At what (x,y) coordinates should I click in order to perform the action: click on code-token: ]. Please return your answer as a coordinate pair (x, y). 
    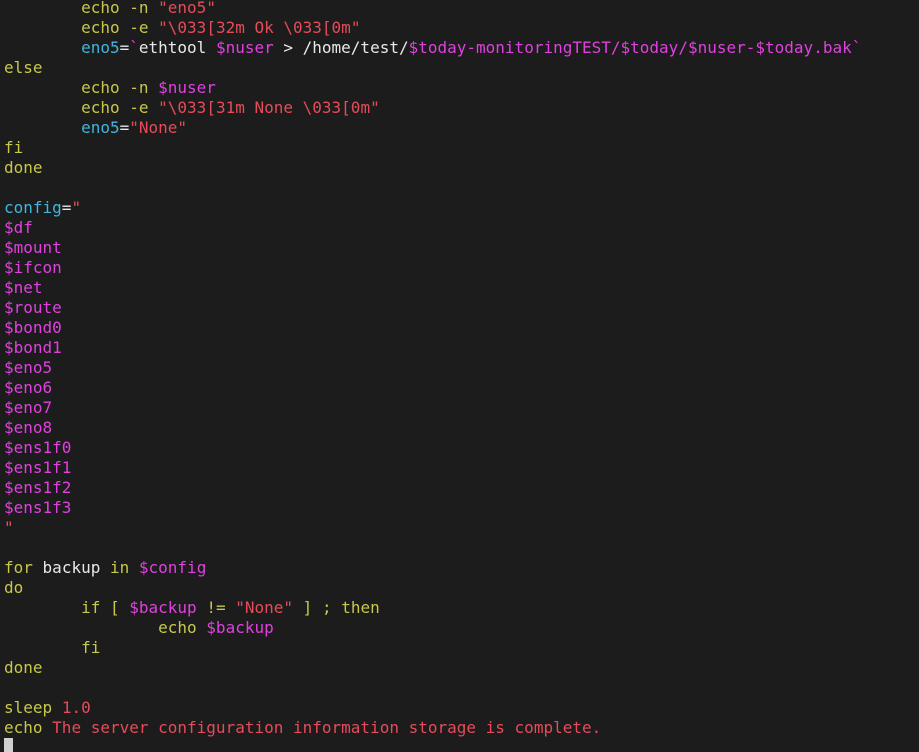
    Looking at the image, I should click on (307, 607).